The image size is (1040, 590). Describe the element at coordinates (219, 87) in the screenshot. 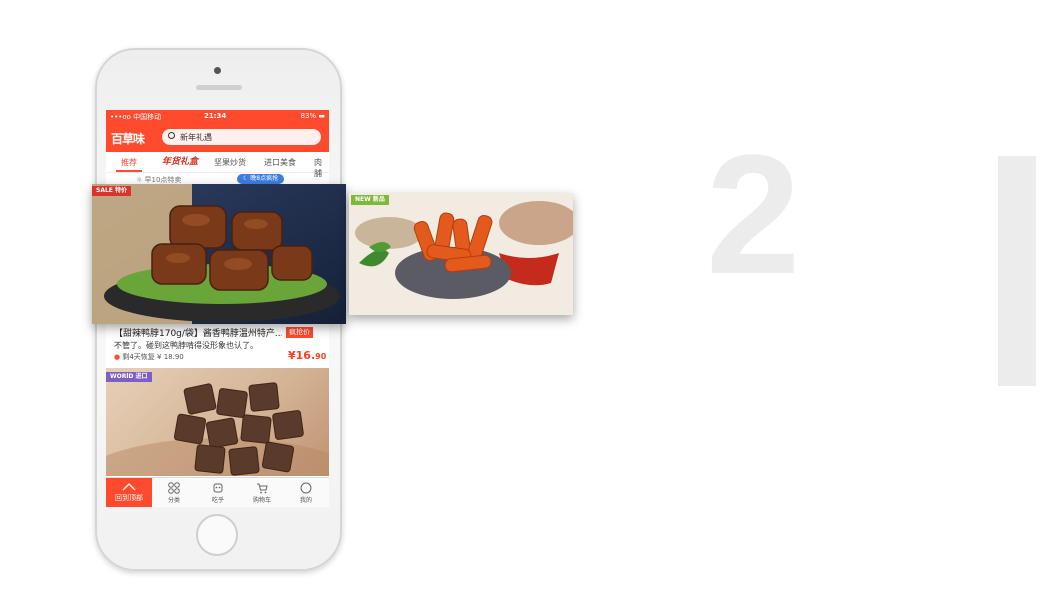

I see `earpiece` at that location.